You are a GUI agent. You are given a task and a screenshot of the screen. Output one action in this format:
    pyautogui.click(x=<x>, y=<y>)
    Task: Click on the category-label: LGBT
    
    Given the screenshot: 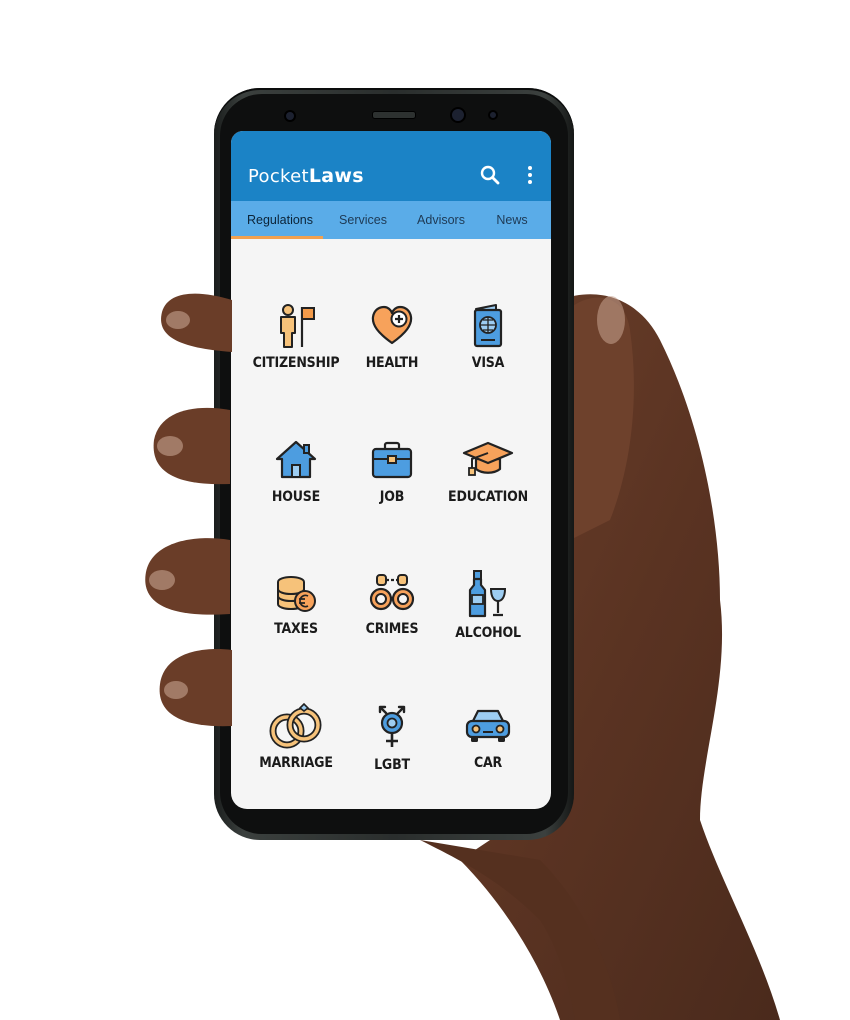 What is the action you would take?
    pyautogui.click(x=392, y=765)
    